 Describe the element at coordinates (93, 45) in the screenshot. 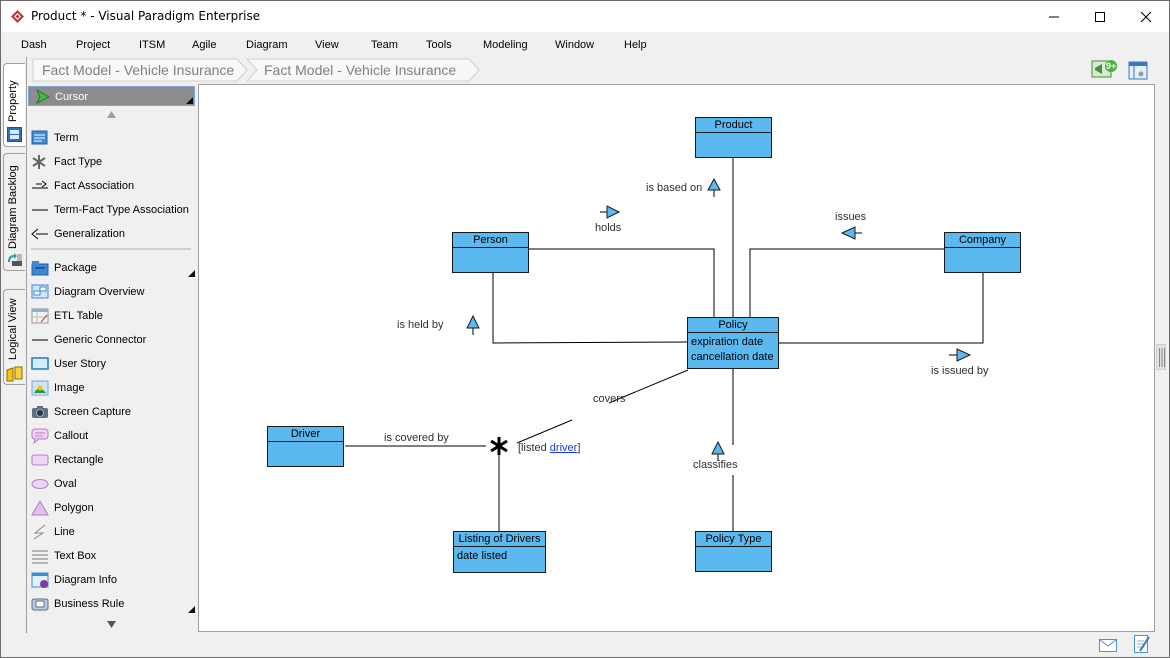

I see `menu-project: Project` at that location.